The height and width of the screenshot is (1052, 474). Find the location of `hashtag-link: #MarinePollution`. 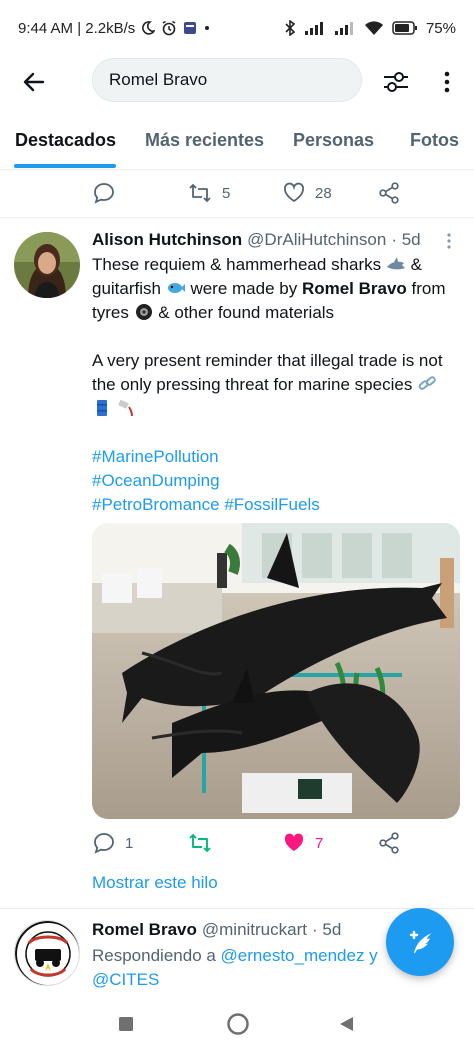

hashtag-link: #MarinePollution is located at coordinates (155, 456).